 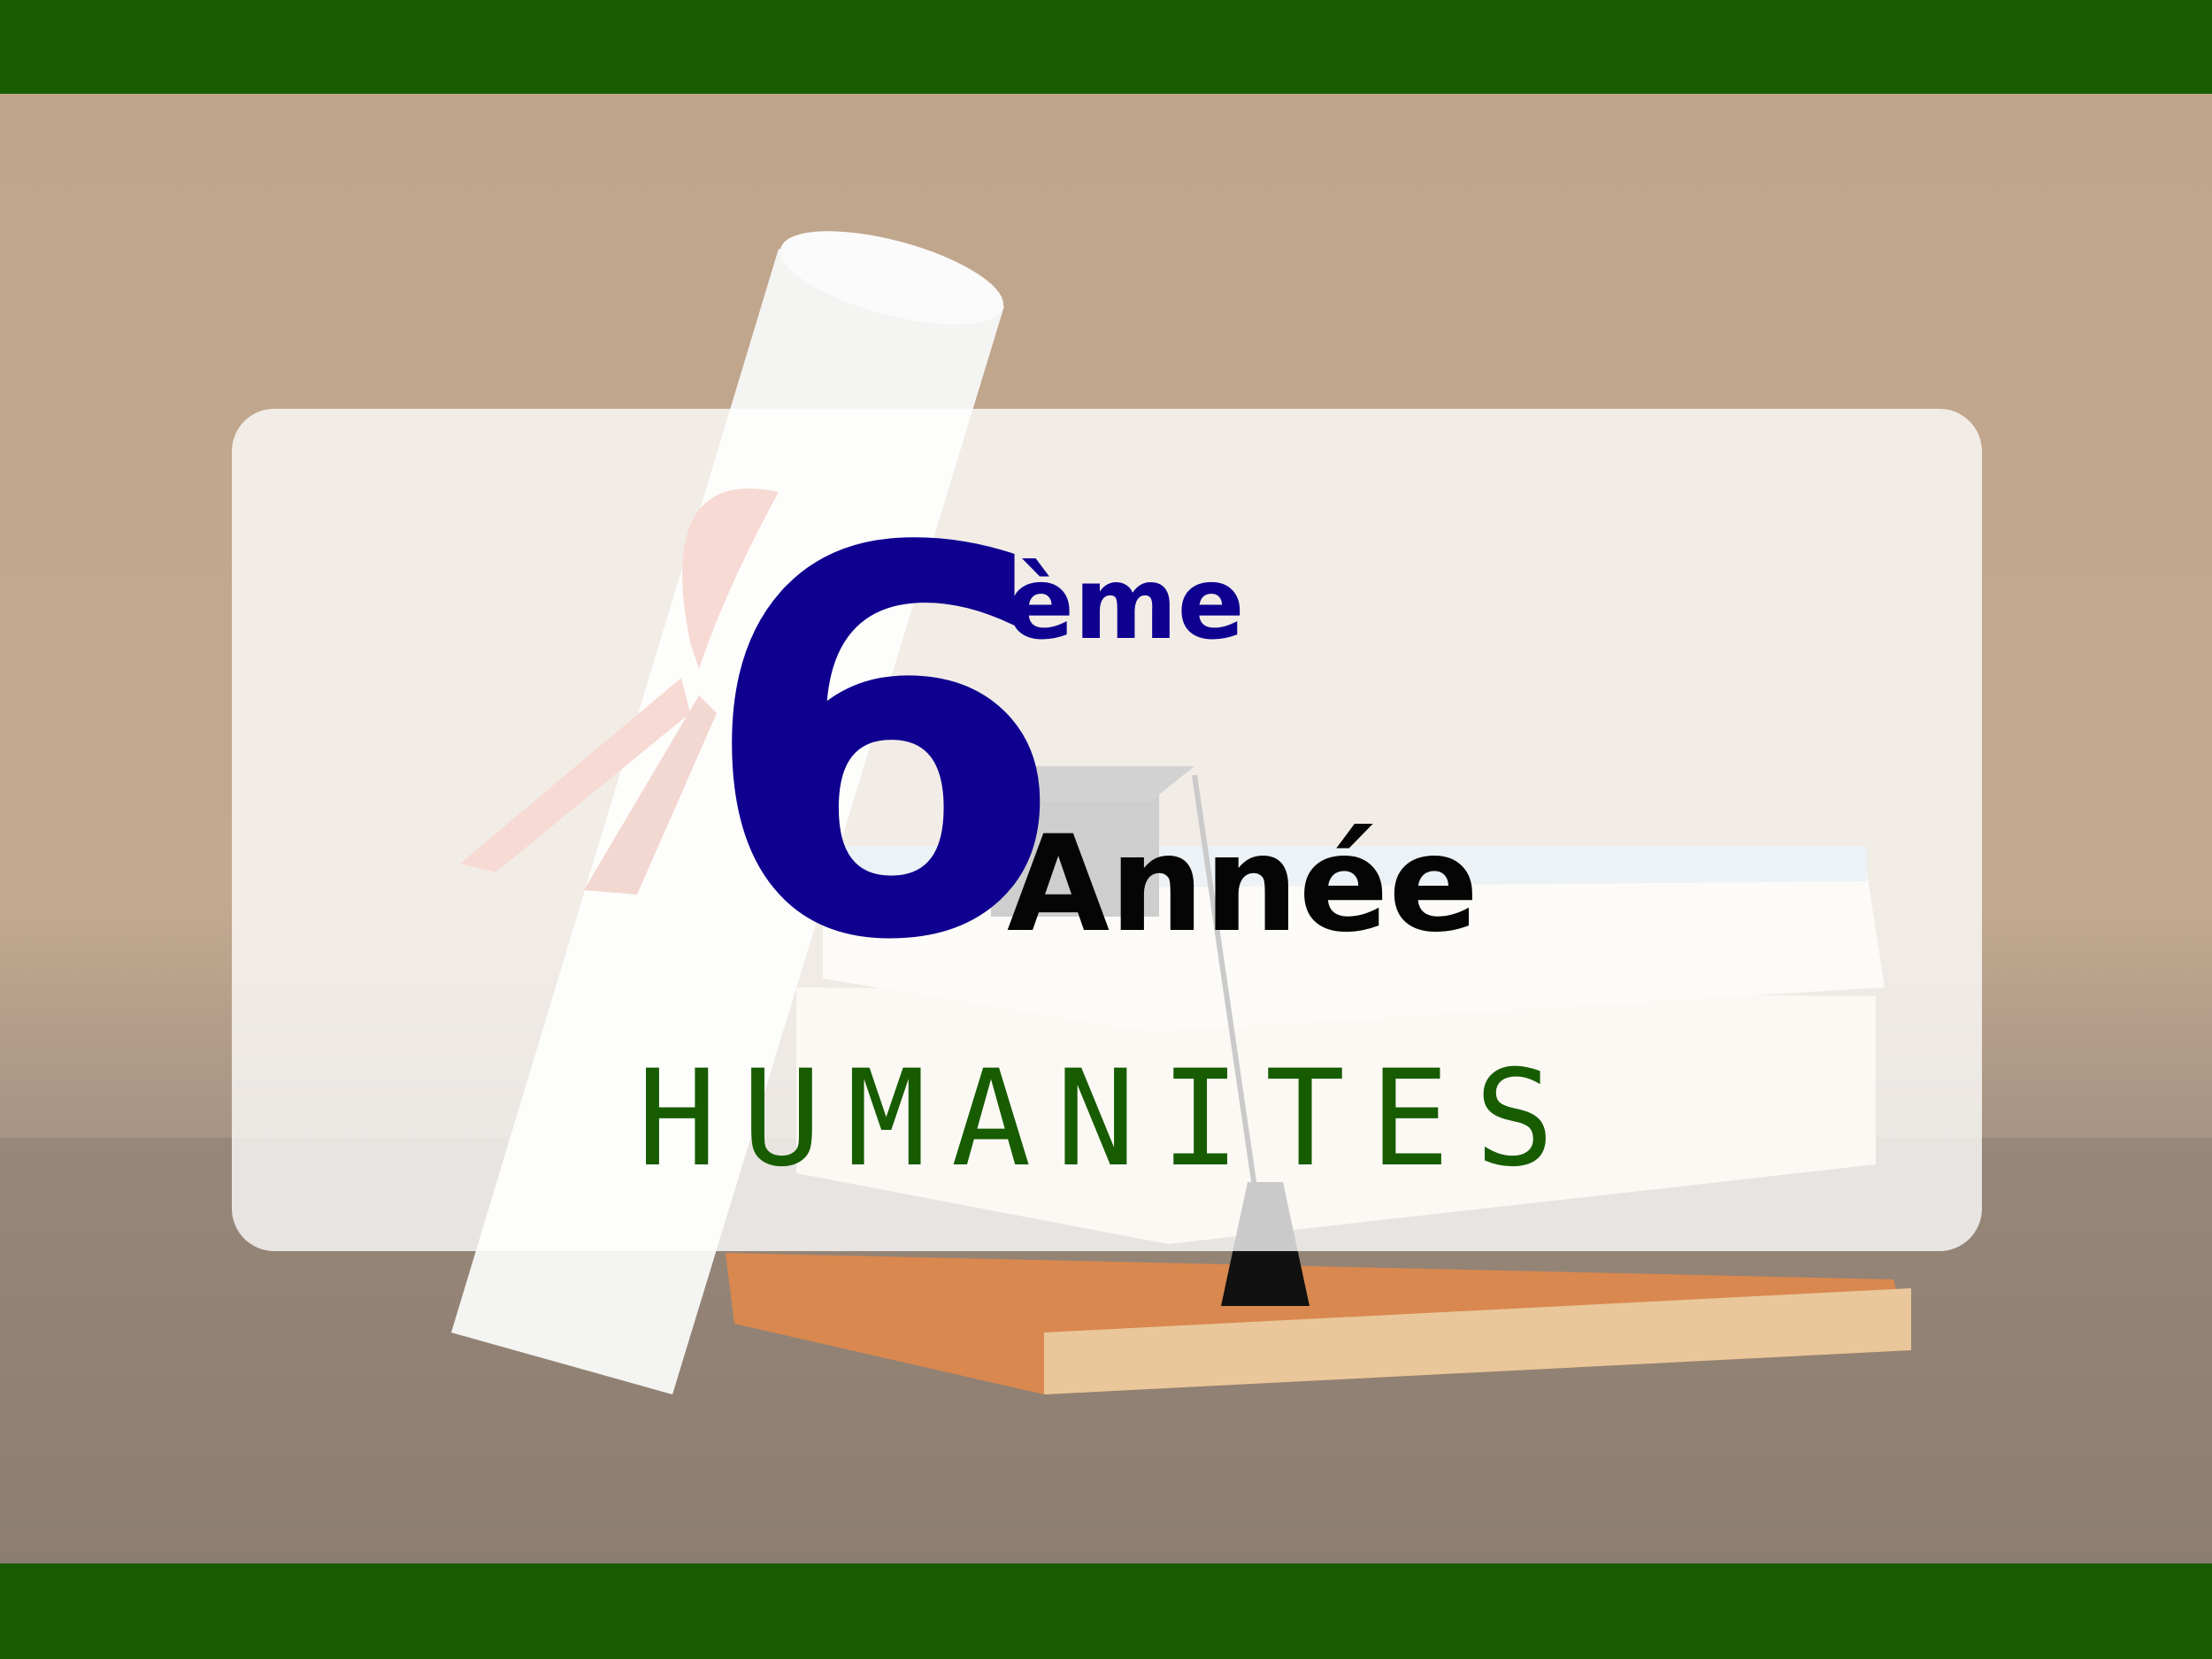 I want to click on subject-label: HUMANITES, so click(x=1108, y=1119).